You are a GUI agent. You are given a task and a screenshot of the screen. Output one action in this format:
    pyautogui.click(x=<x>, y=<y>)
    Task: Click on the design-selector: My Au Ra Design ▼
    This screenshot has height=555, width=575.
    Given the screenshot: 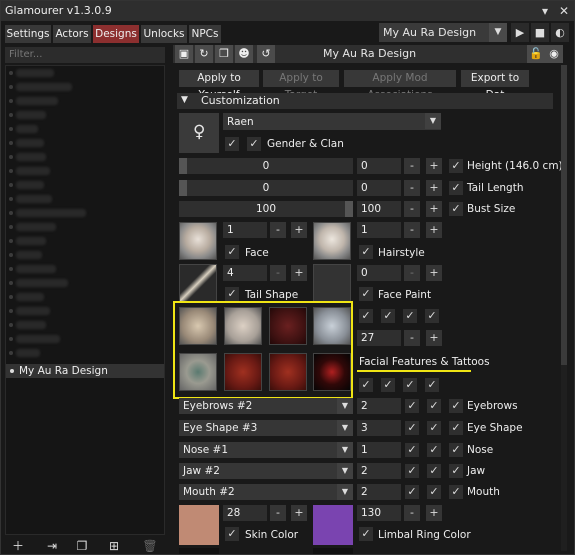 What is the action you would take?
    pyautogui.click(x=443, y=32)
    